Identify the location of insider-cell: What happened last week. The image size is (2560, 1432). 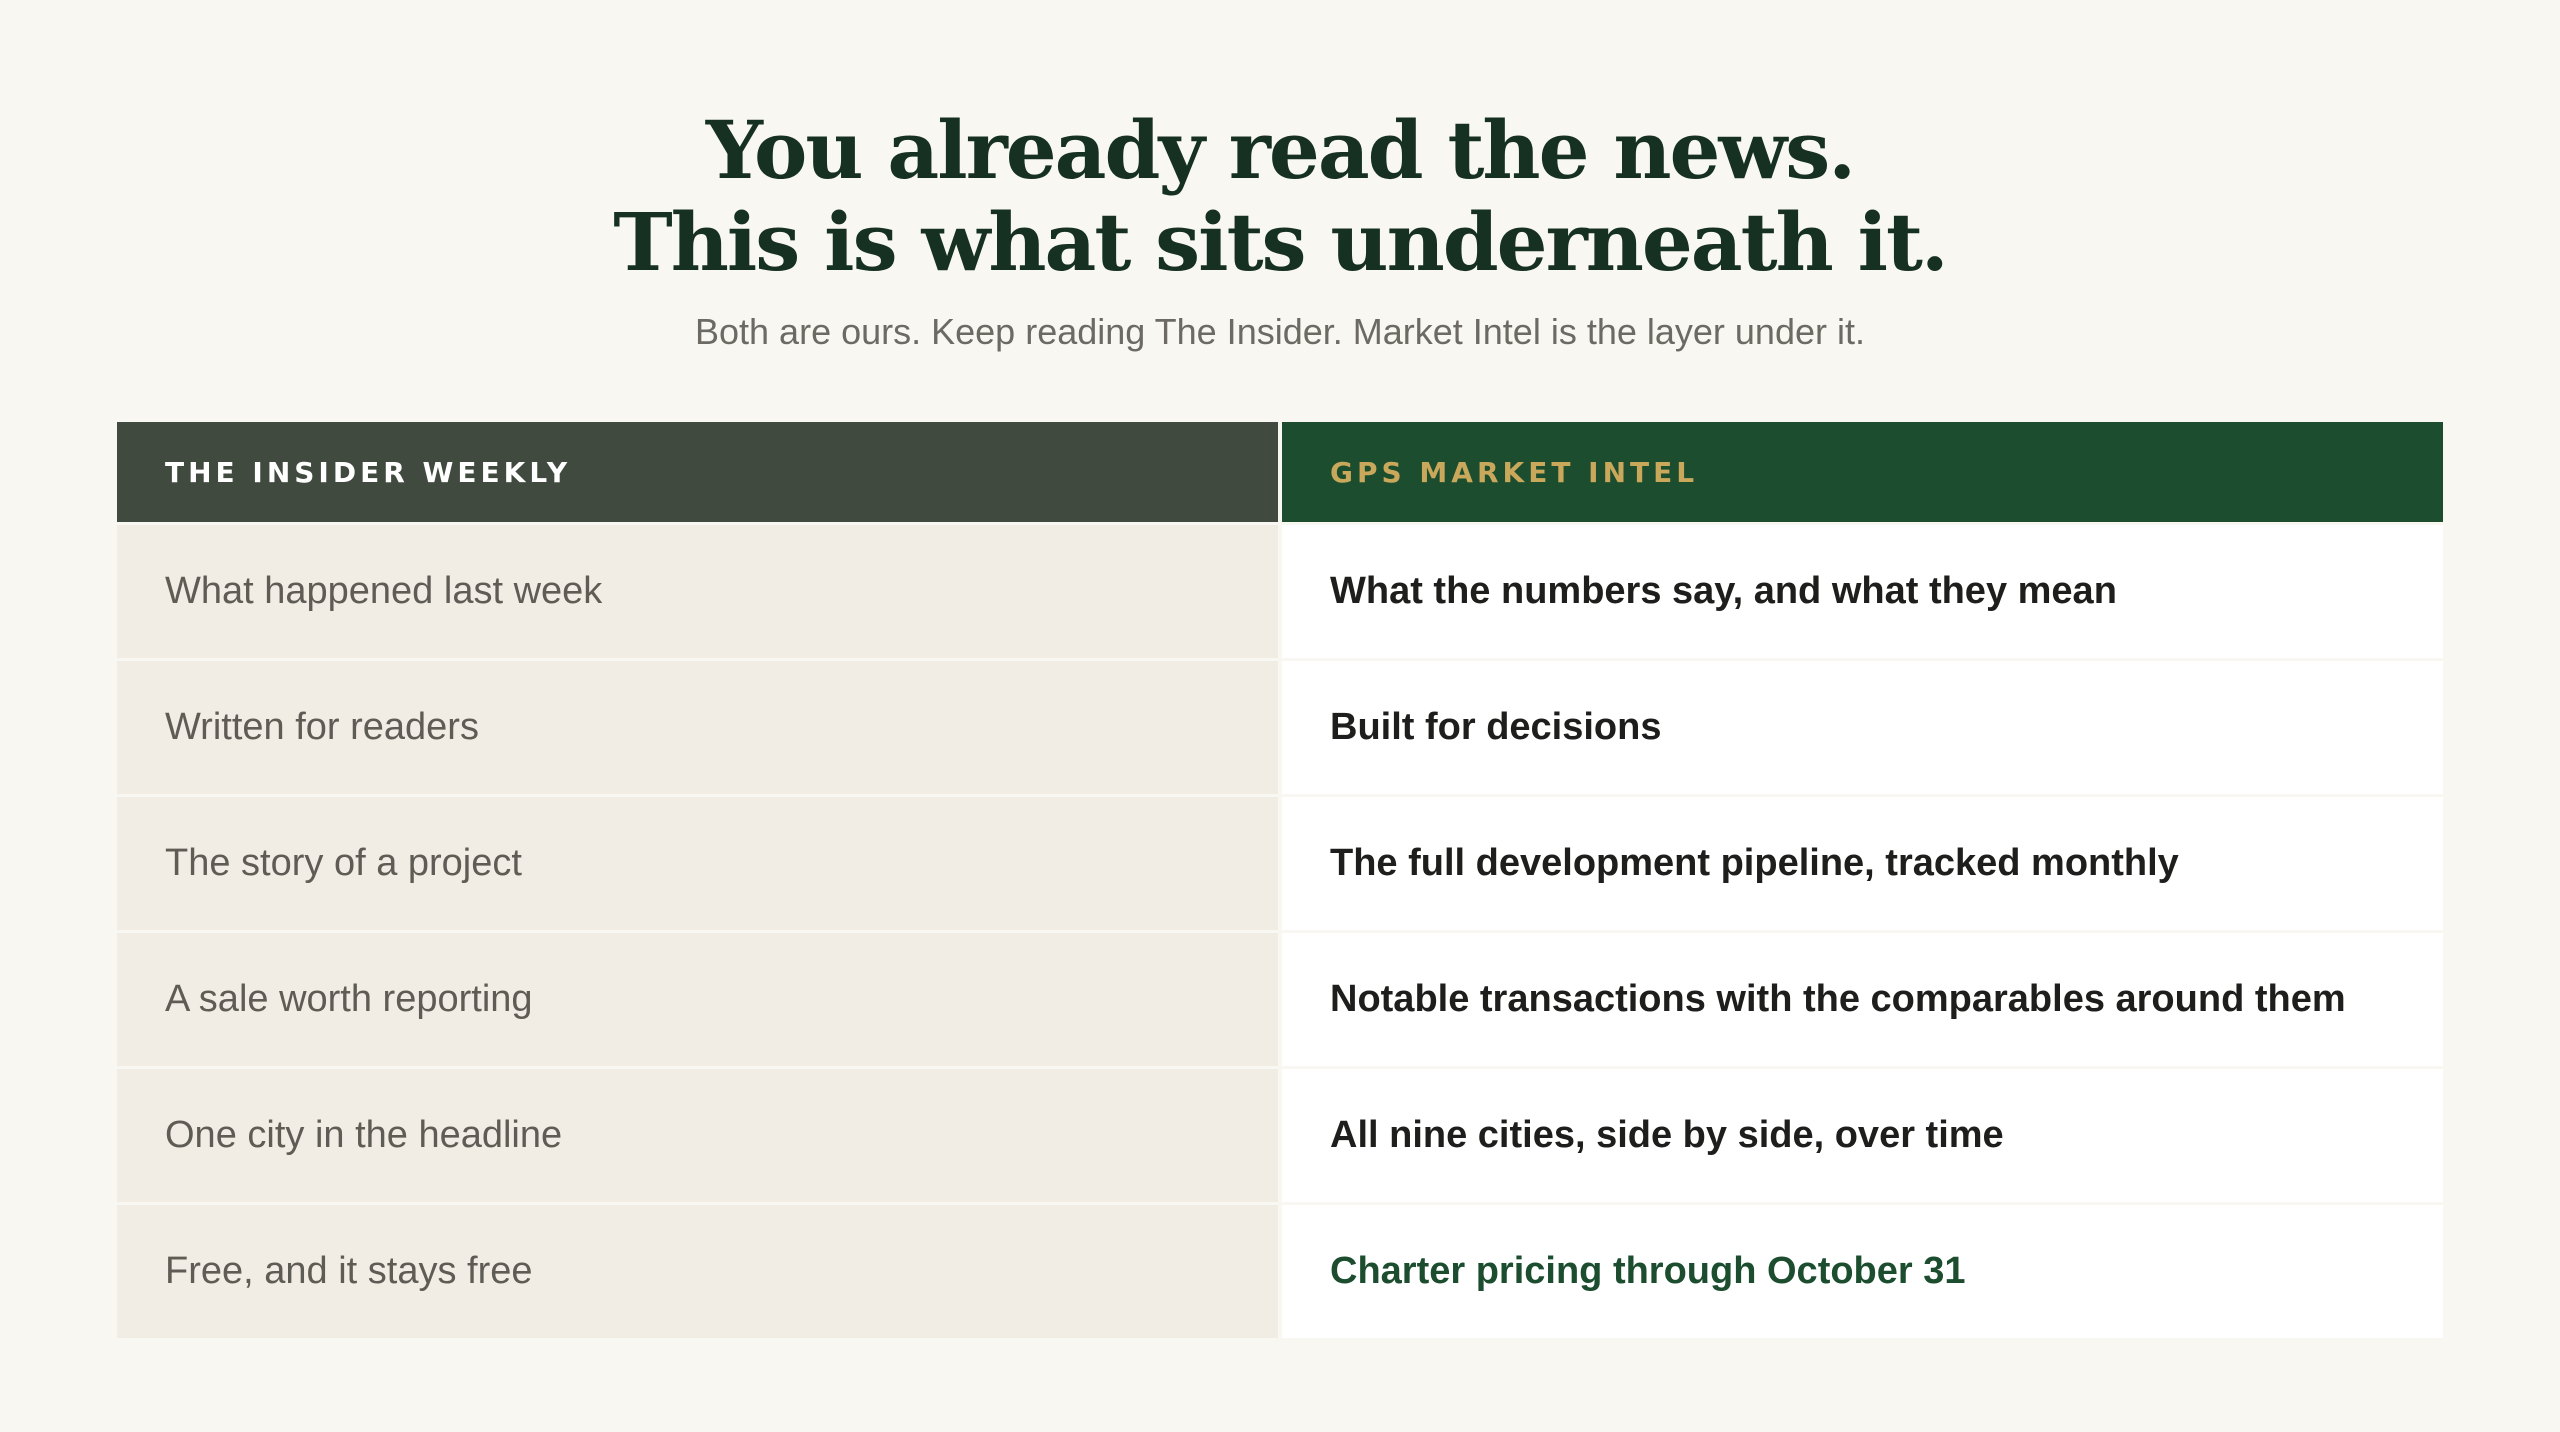
(697, 591).